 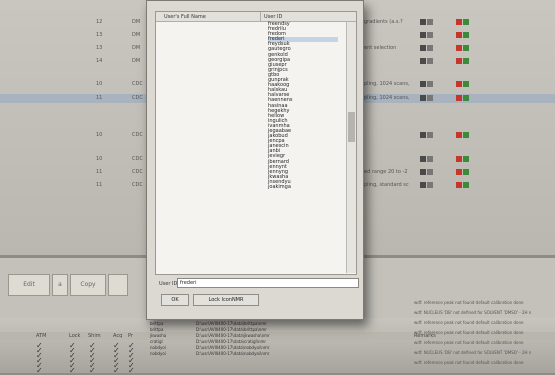 What do you see at coordinates (383, 22) in the screenshot?
I see `row-remark: gradients (a.s.?` at bounding box center [383, 22].